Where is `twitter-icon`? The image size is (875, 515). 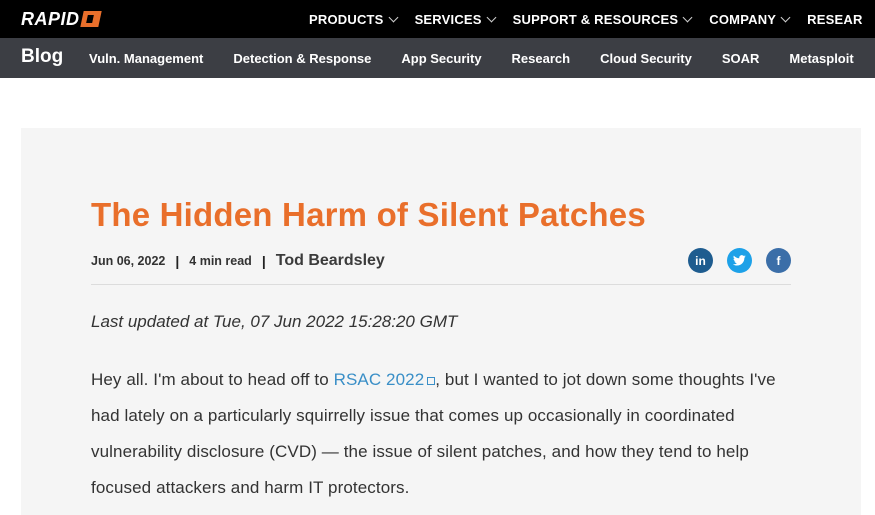
twitter-icon is located at coordinates (739, 260).